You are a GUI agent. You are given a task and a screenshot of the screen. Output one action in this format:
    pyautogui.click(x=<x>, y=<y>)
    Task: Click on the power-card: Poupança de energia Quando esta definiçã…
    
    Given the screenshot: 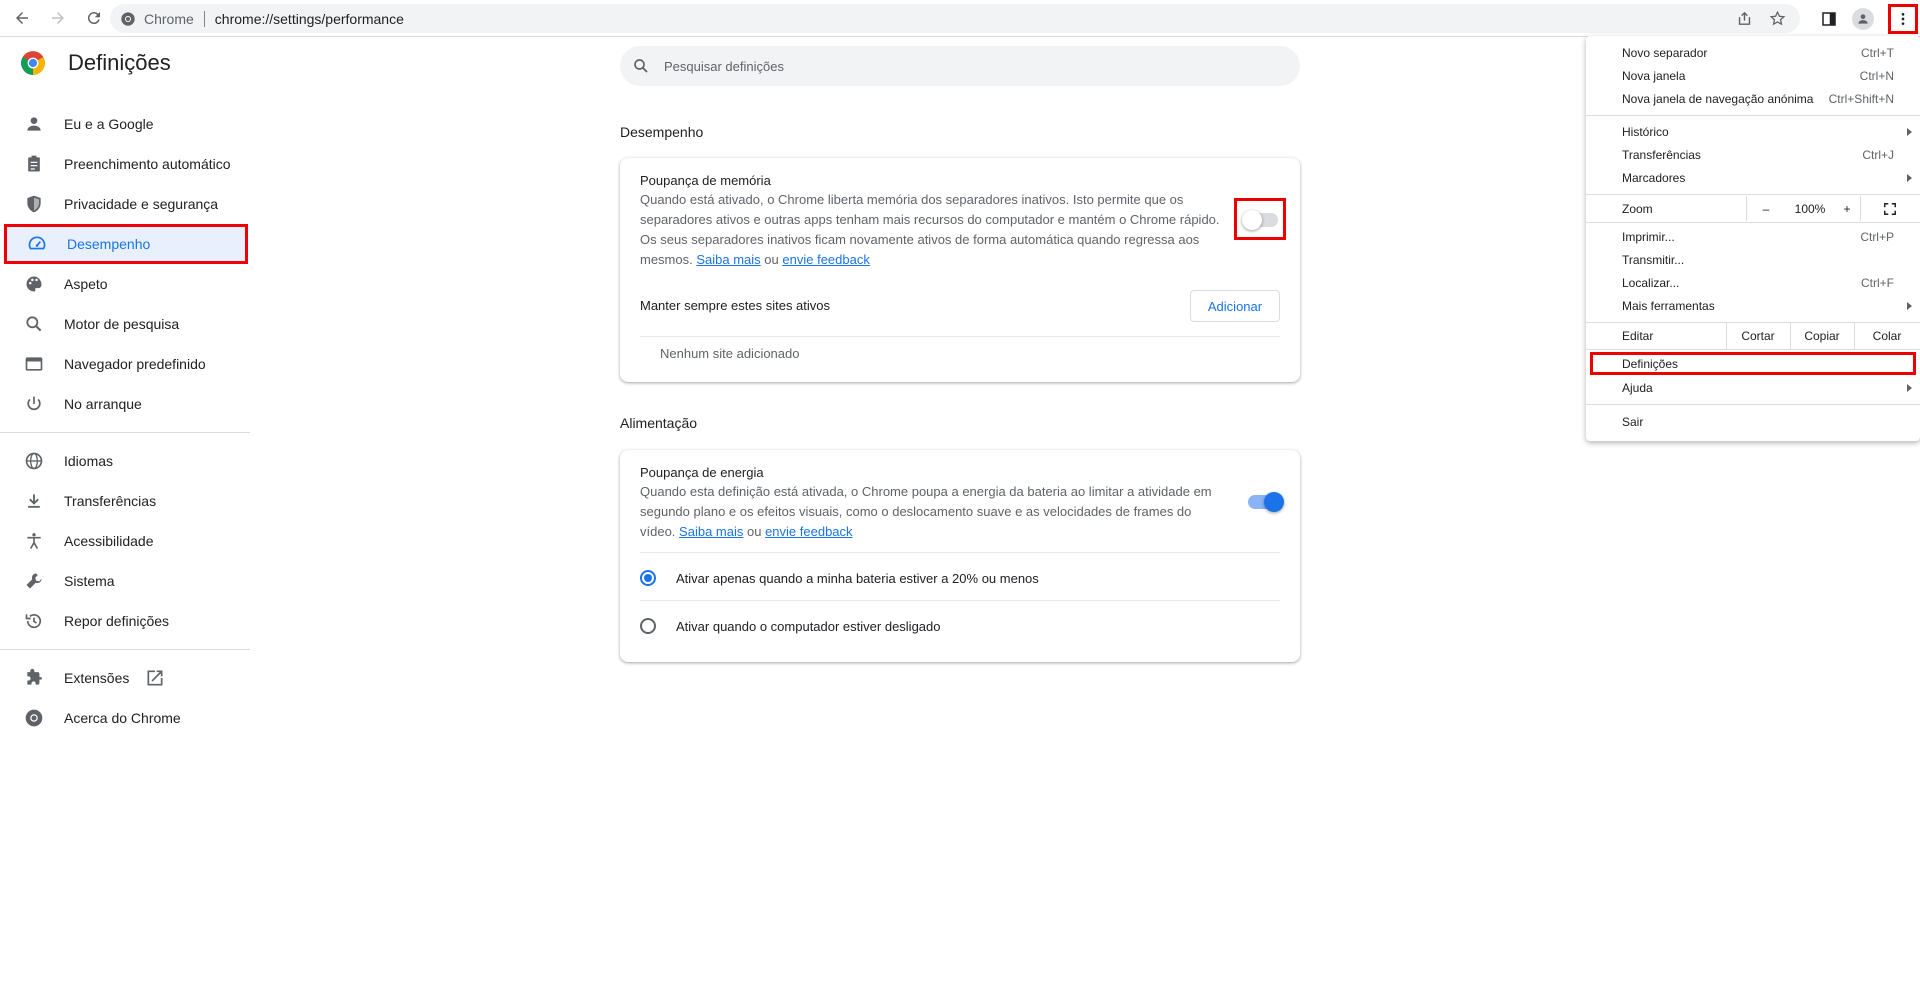 What is the action you would take?
    pyautogui.click(x=960, y=556)
    